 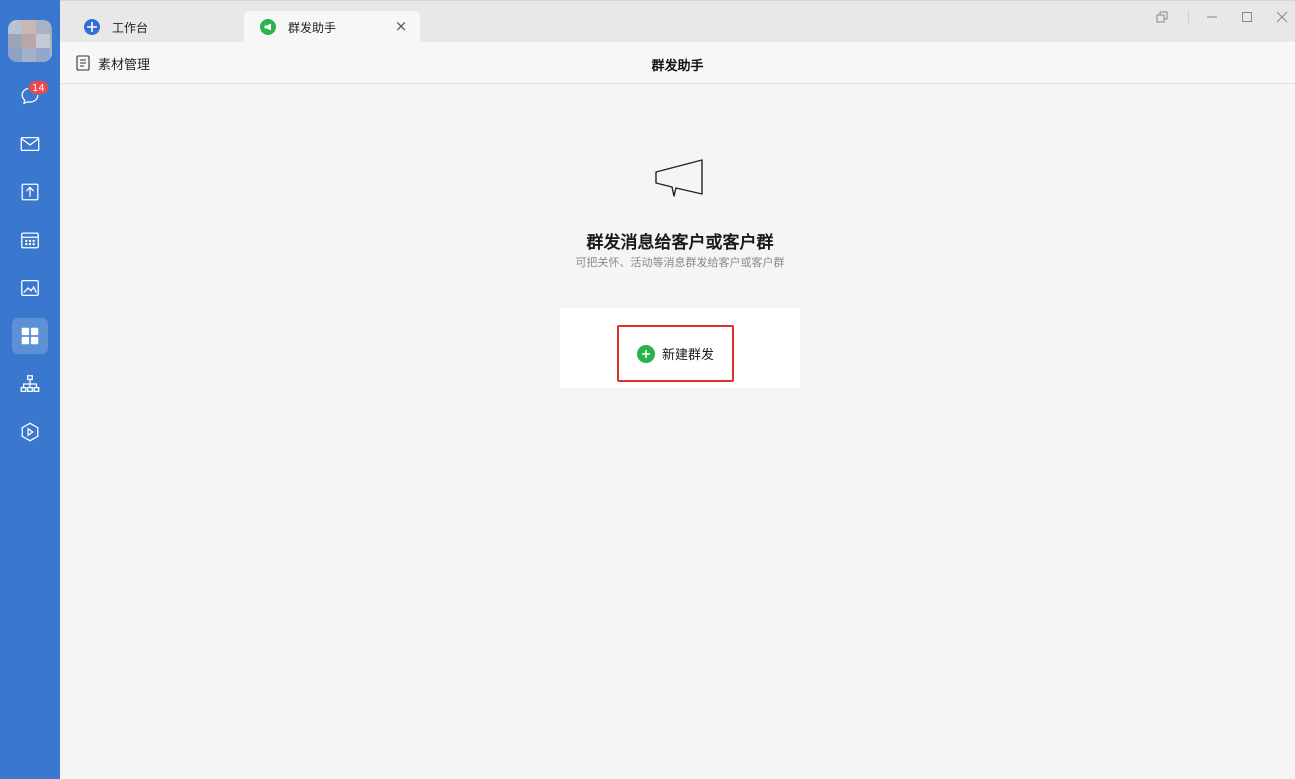 What do you see at coordinates (677, 66) in the screenshot?
I see `page-title: 群发助手` at bounding box center [677, 66].